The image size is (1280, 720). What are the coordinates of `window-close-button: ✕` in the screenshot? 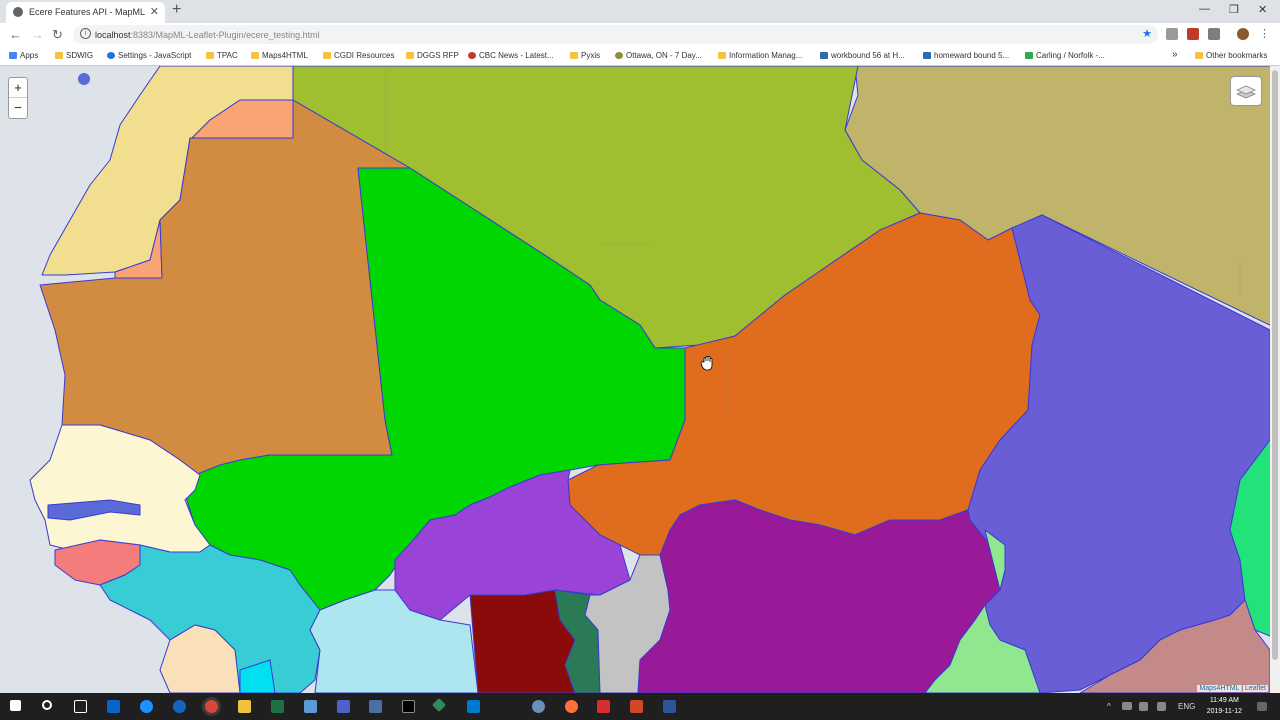 It's located at (1262, 9).